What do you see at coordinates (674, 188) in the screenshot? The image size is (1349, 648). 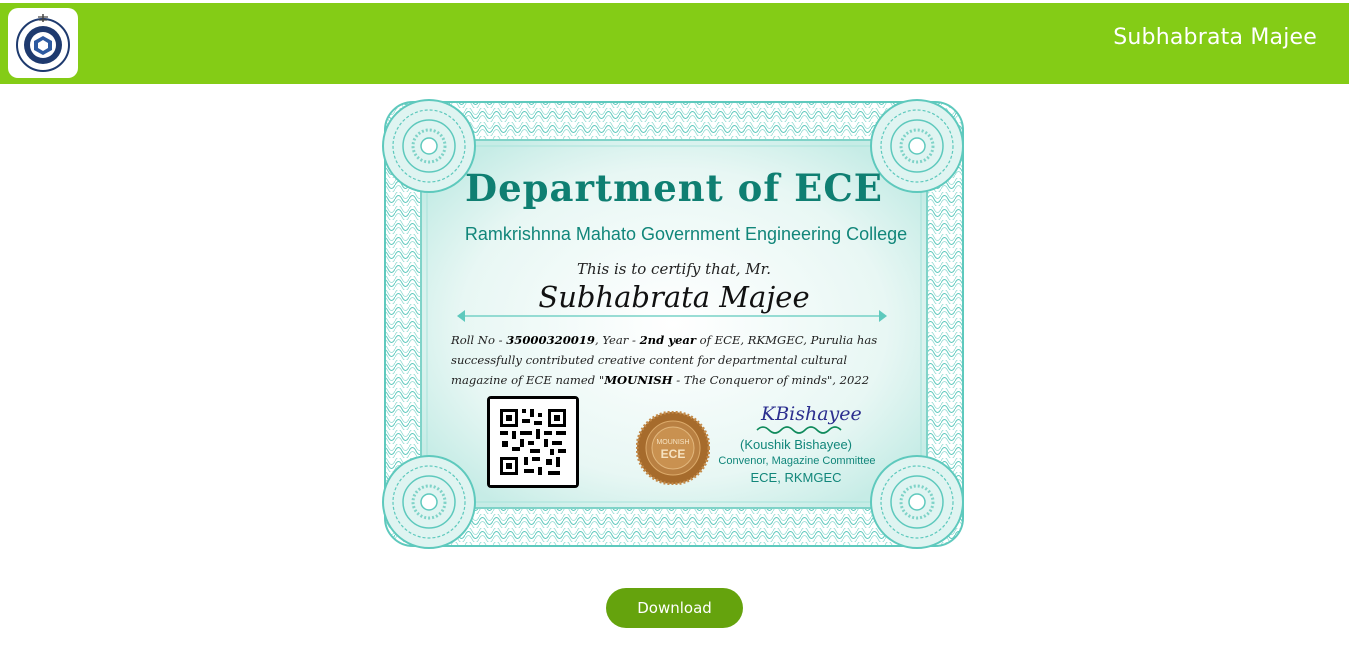 I see `department-title: Department of ECE` at bounding box center [674, 188].